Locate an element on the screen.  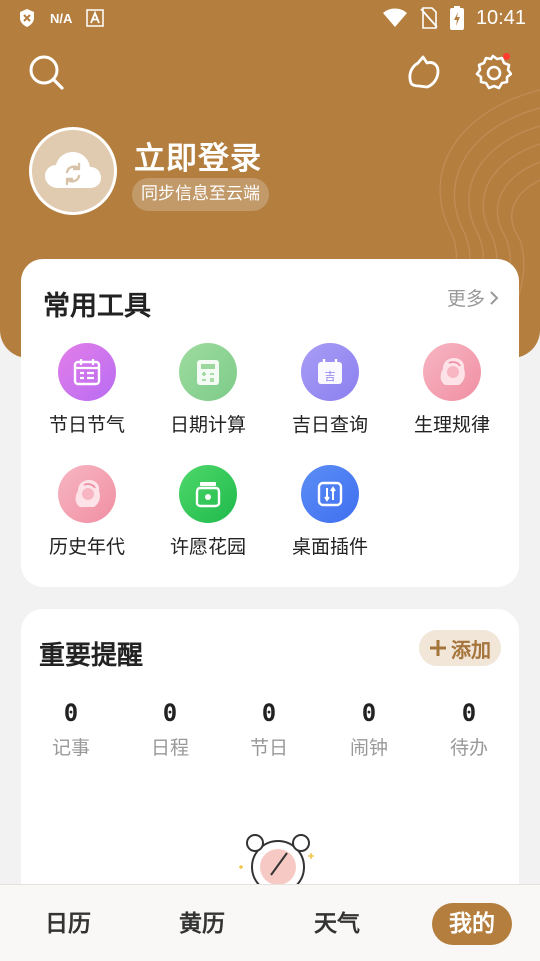
tool-label: 历史年代 is located at coordinates (86, 547).